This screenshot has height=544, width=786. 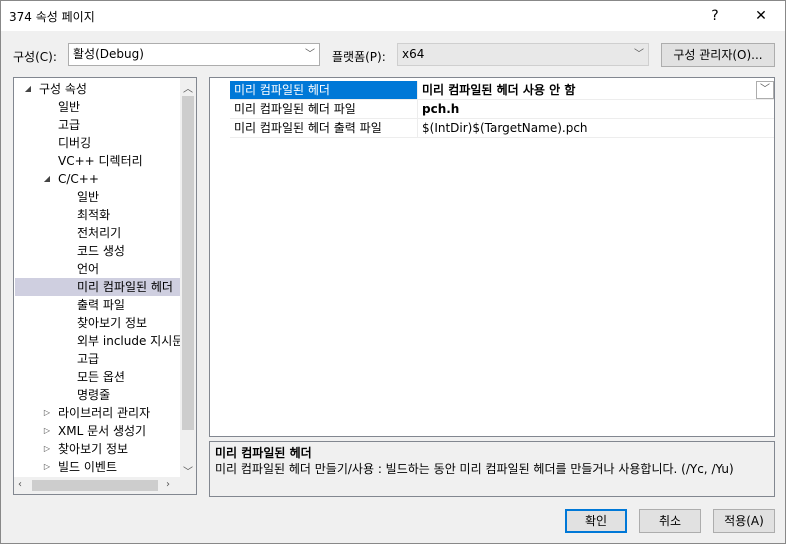 I want to click on config-label: 구성(C):, so click(x=35, y=57).